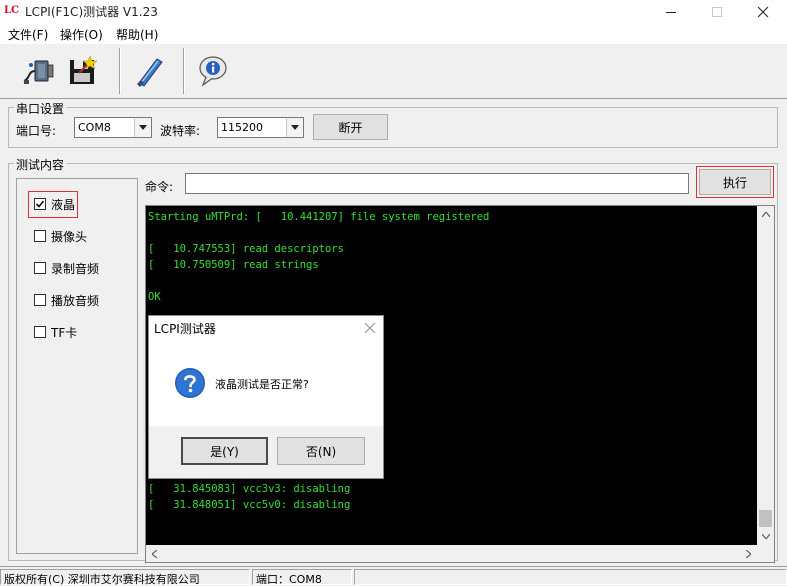 The image size is (787, 586). Describe the element at coordinates (224, 451) in the screenshot. I see `yes-button: 是(Y)` at that location.